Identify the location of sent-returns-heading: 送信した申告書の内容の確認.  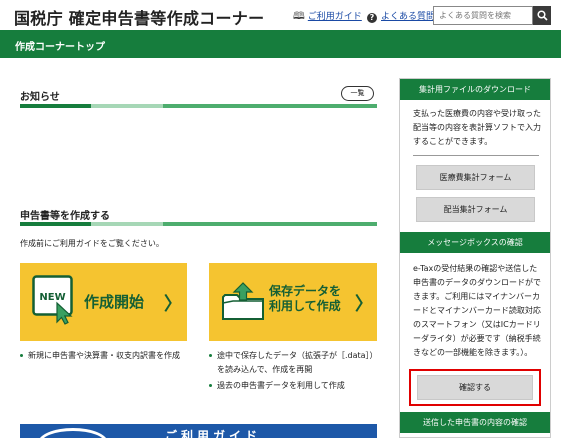
(475, 422).